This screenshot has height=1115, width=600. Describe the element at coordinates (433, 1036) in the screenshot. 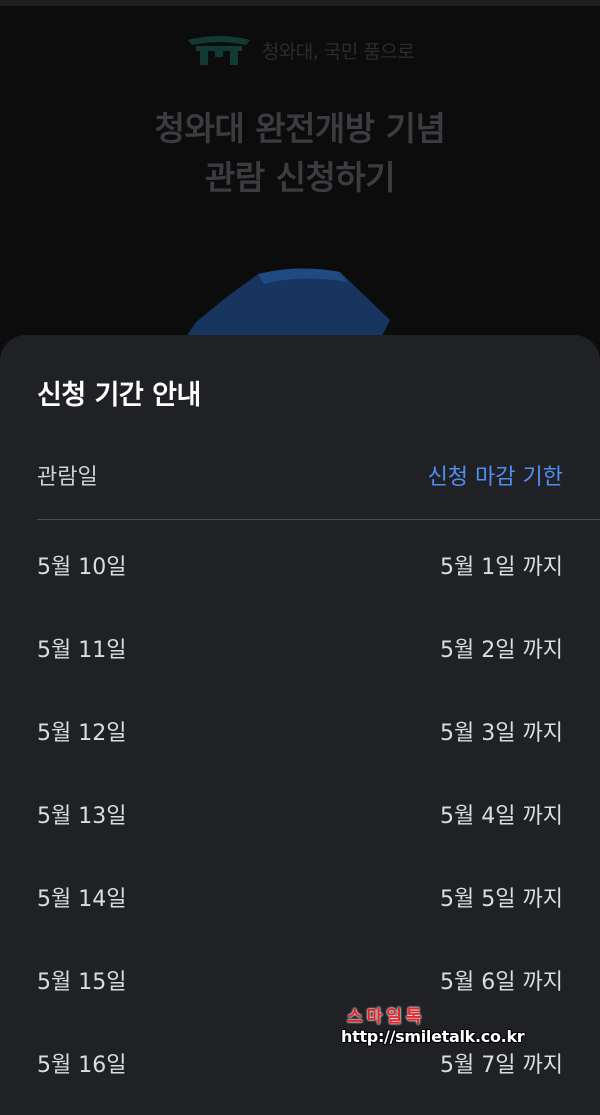

I see `watermark-url: http://smiletalk.co.kr` at that location.